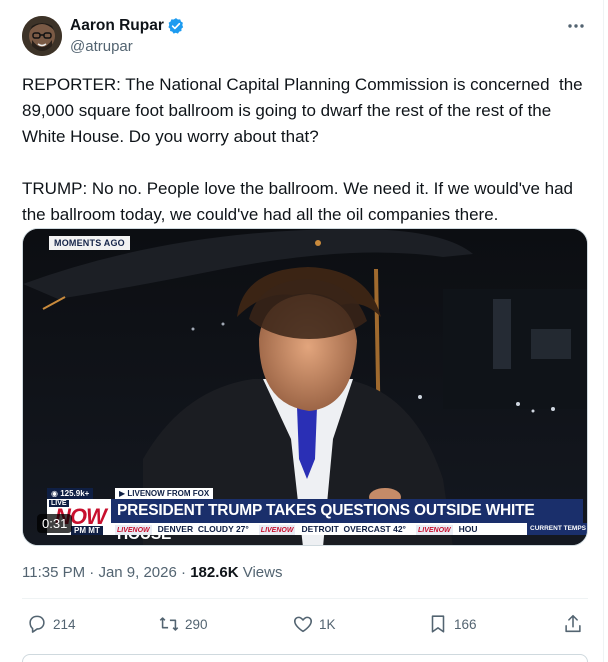  What do you see at coordinates (374, 529) in the screenshot?
I see `ticker-condition: OVERCAST 42°` at bounding box center [374, 529].